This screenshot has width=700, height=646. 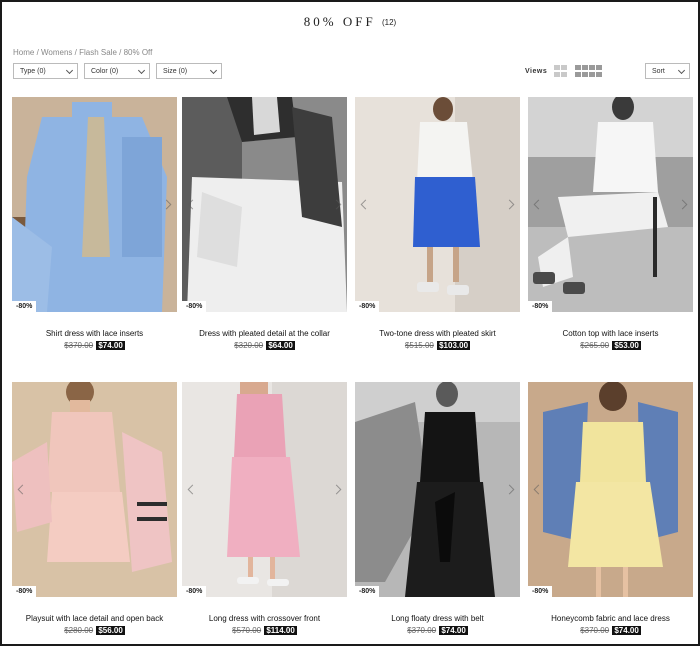 What do you see at coordinates (249, 345) in the screenshot?
I see `original-price: $320.00` at bounding box center [249, 345].